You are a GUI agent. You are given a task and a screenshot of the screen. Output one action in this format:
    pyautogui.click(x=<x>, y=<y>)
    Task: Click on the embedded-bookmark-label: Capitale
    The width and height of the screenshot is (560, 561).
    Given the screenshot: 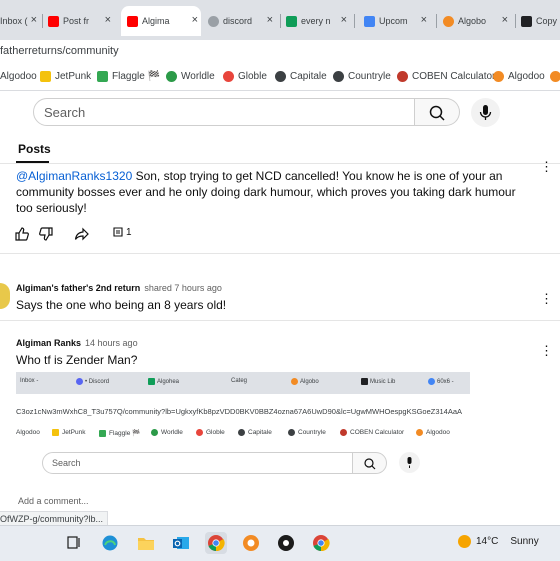 What is the action you would take?
    pyautogui.click(x=260, y=432)
    